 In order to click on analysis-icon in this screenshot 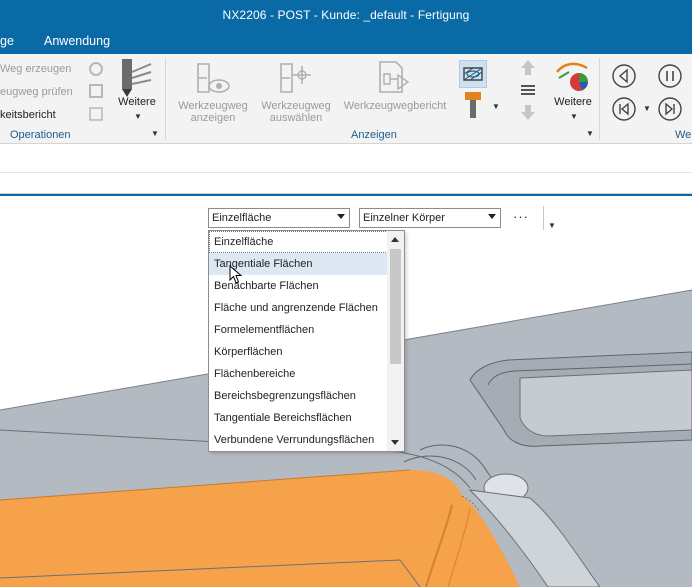, I will do `click(572, 76)`.